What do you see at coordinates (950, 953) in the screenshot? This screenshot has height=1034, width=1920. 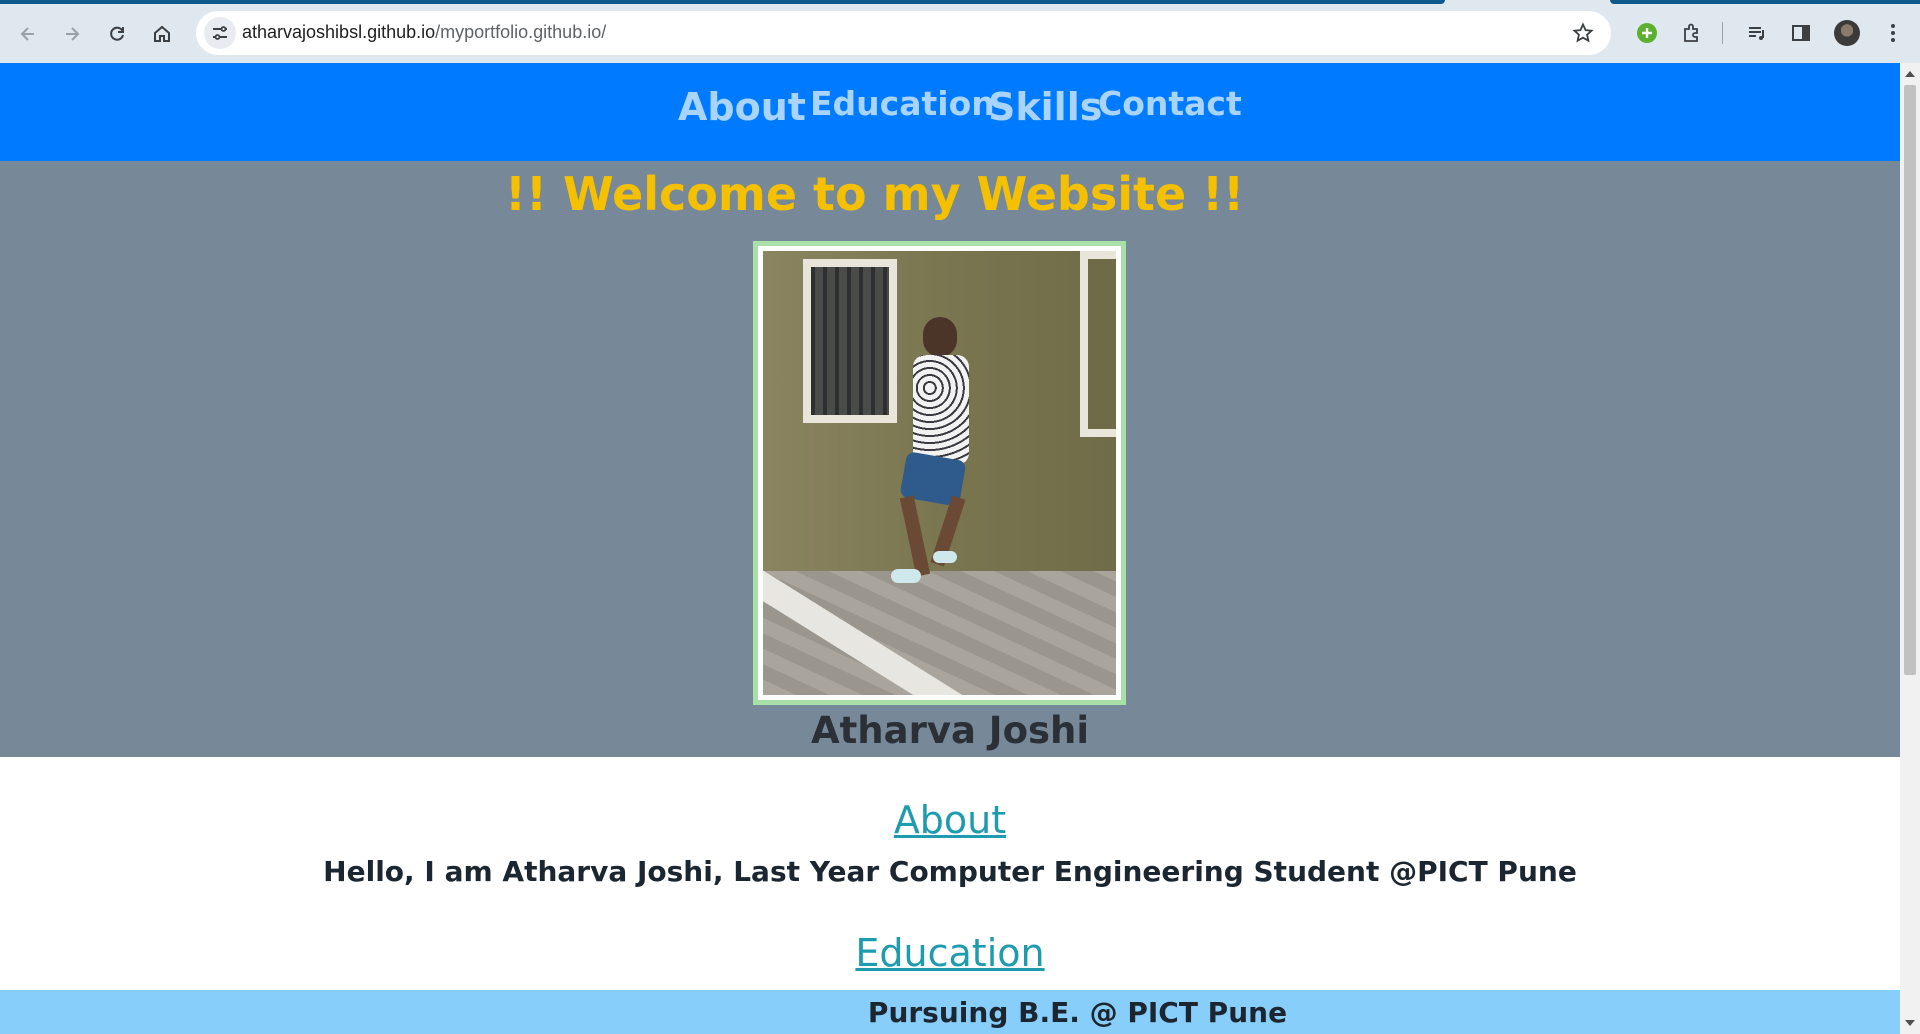 I see `education-heading: Education` at bounding box center [950, 953].